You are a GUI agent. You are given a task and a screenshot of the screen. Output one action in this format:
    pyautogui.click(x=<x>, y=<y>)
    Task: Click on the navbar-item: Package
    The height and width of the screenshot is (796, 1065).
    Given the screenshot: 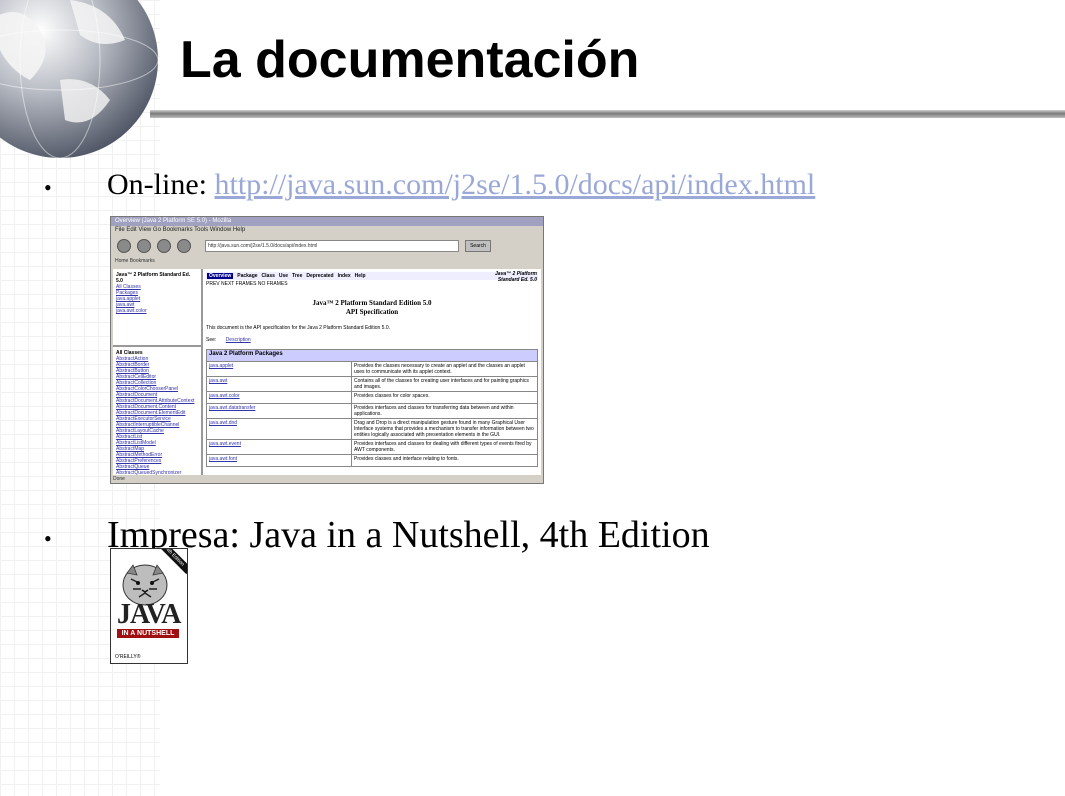 What is the action you would take?
    pyautogui.click(x=247, y=276)
    